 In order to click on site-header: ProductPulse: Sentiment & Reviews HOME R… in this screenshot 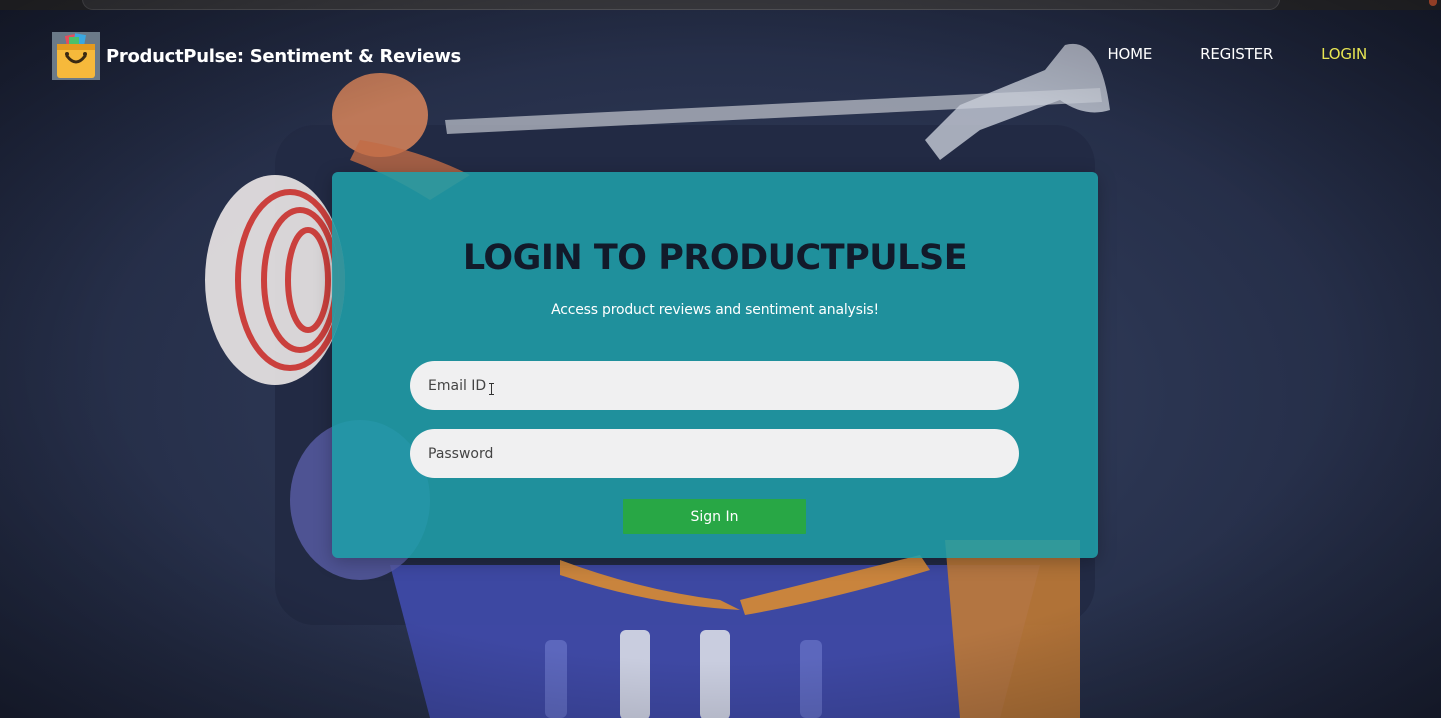, I will do `click(720, 55)`.